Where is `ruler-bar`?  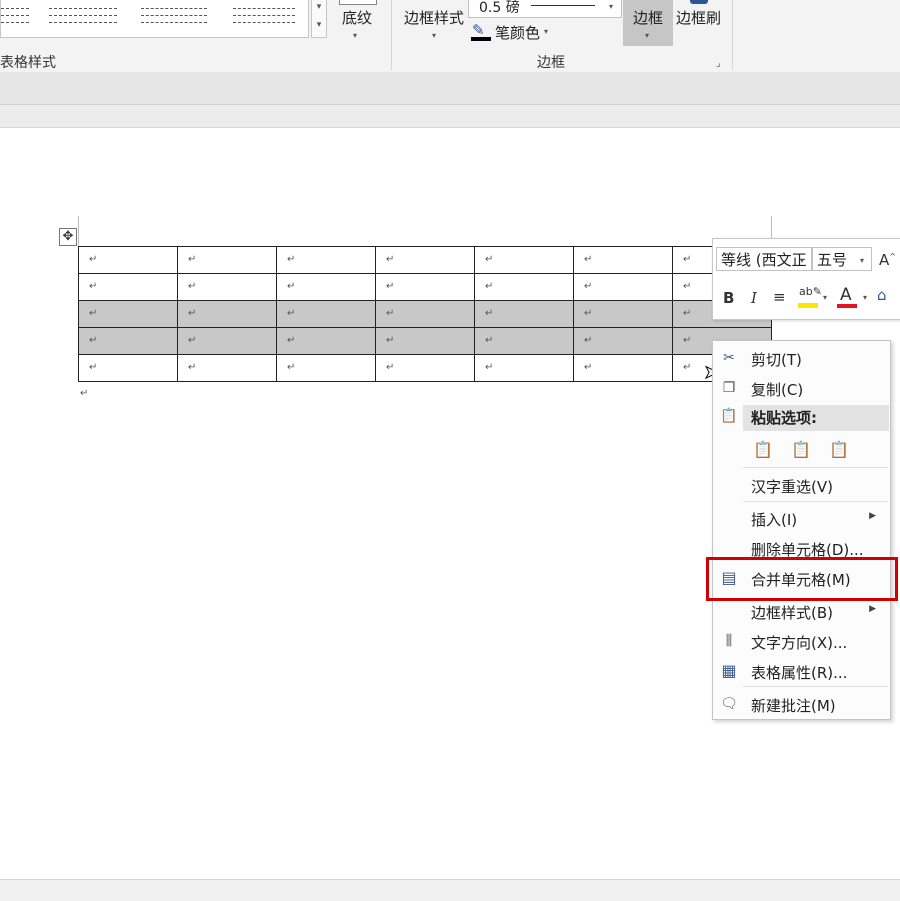 ruler-bar is located at coordinates (450, 88).